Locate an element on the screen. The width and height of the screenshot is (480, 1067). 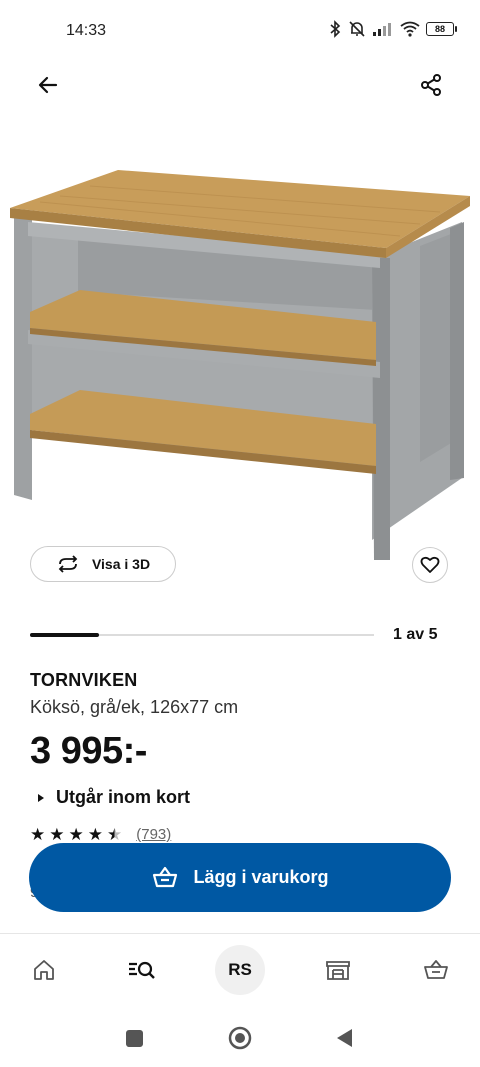
circle-icon is located at coordinates (240, 1038).